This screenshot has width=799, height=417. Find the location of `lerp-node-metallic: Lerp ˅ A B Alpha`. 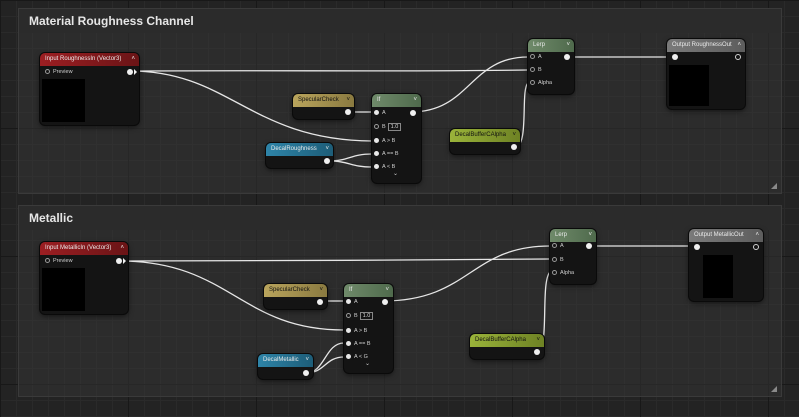

lerp-node-metallic: Lerp ˅ A B Alpha is located at coordinates (573, 256).